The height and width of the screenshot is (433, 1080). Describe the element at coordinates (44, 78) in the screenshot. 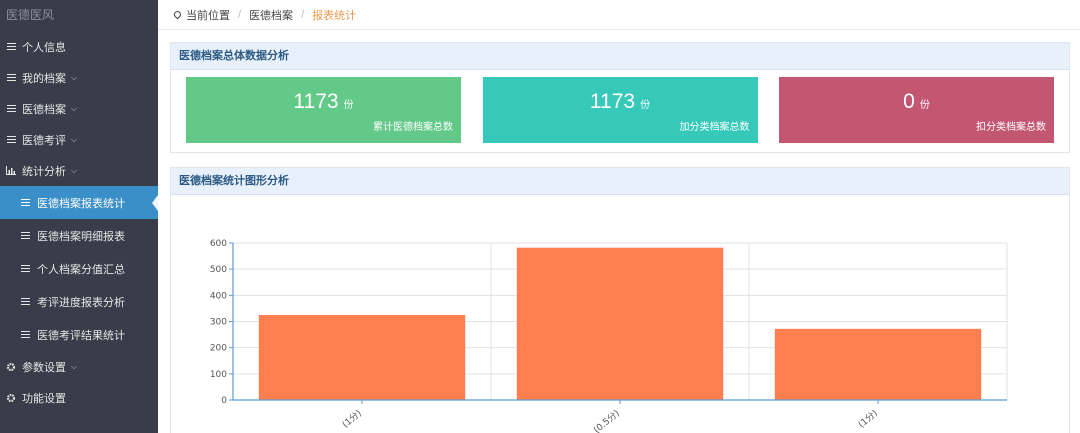

I see `sidebar-item-label: 我的档案` at that location.